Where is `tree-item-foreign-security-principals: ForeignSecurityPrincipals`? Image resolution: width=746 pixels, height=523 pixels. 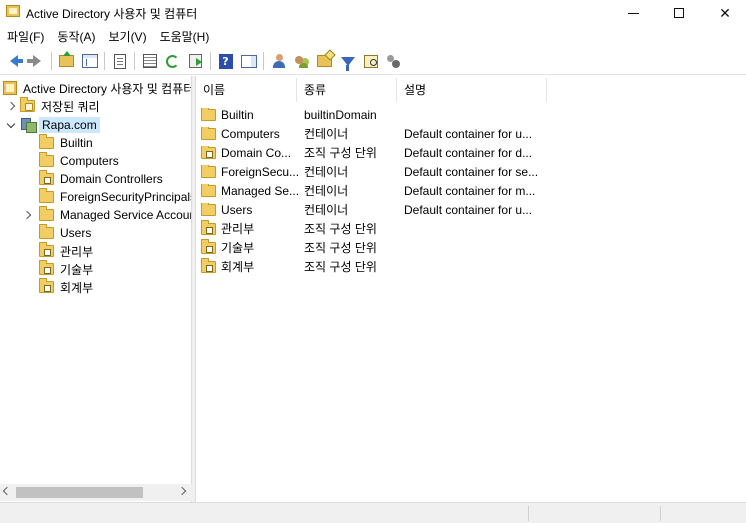
tree-item-foreign-security-principals: ForeignSecurityPrincipals is located at coordinates (115, 197).